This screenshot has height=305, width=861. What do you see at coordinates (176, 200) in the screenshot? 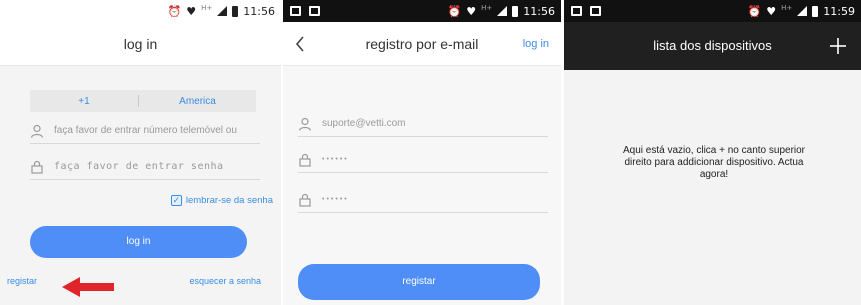
I see `checkbox-checked-icon: ✓` at bounding box center [176, 200].